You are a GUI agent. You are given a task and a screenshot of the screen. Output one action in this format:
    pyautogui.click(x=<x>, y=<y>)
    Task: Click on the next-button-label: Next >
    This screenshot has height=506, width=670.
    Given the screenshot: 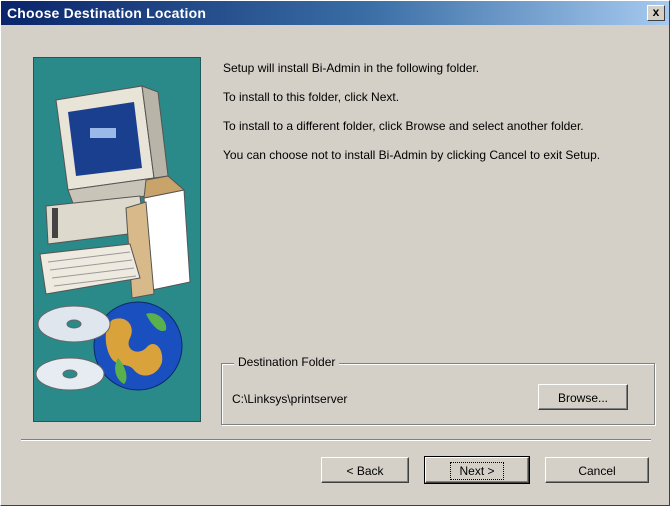 What is the action you would take?
    pyautogui.click(x=477, y=471)
    